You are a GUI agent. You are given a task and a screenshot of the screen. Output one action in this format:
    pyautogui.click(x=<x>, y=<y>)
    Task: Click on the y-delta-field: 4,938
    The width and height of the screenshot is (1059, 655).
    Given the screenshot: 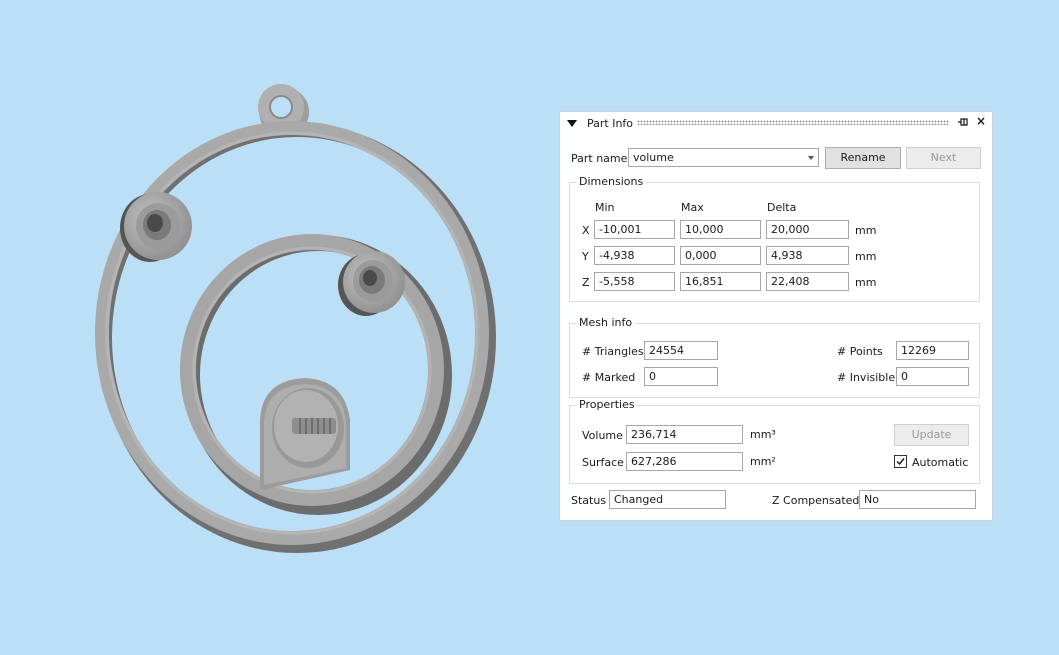 What is the action you would take?
    pyautogui.click(x=807, y=255)
    